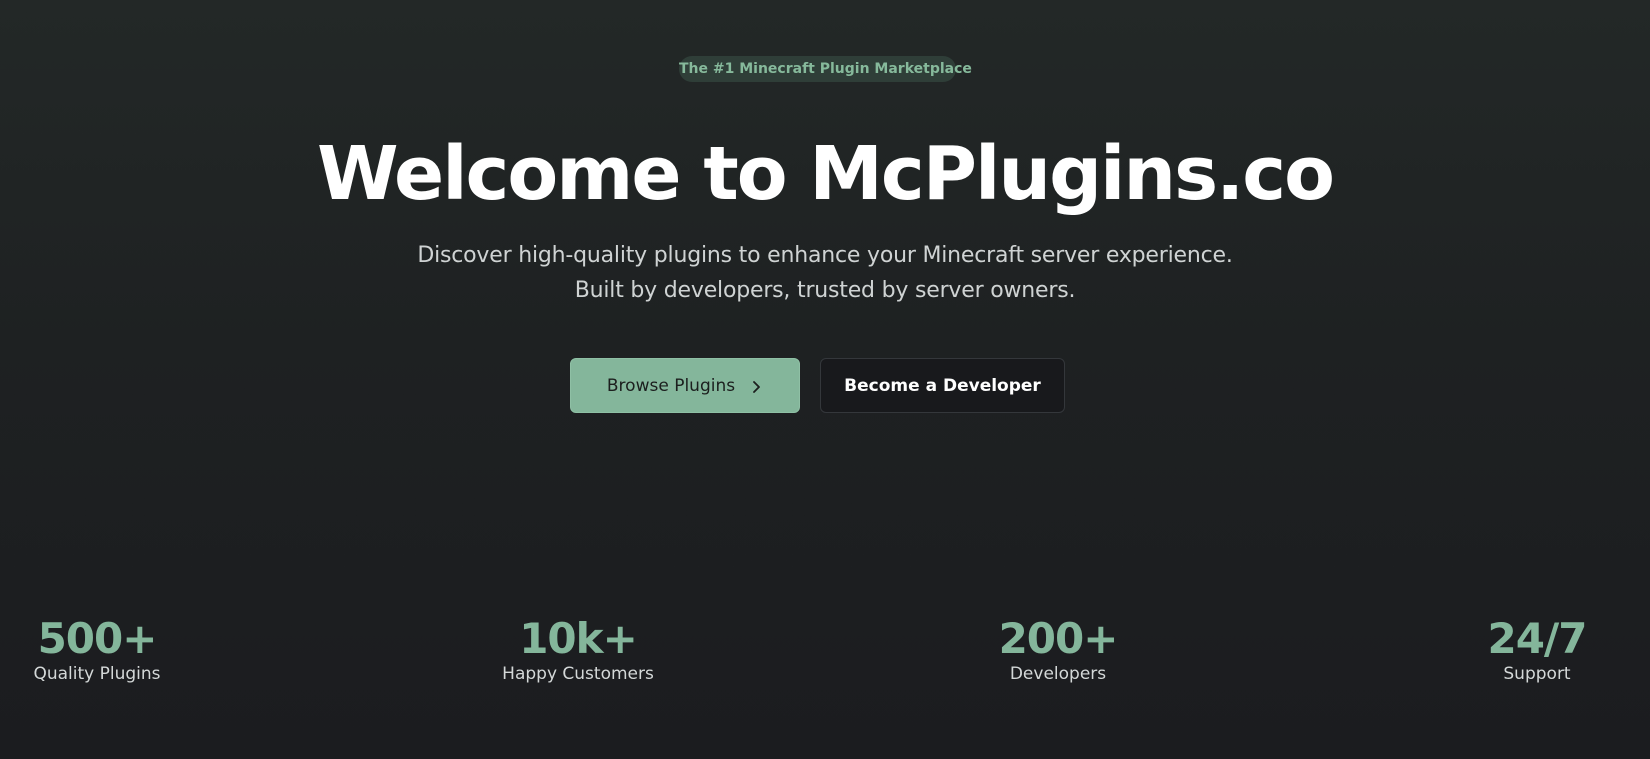  I want to click on browse-plugins-label: Browse Plugins, so click(671, 385).